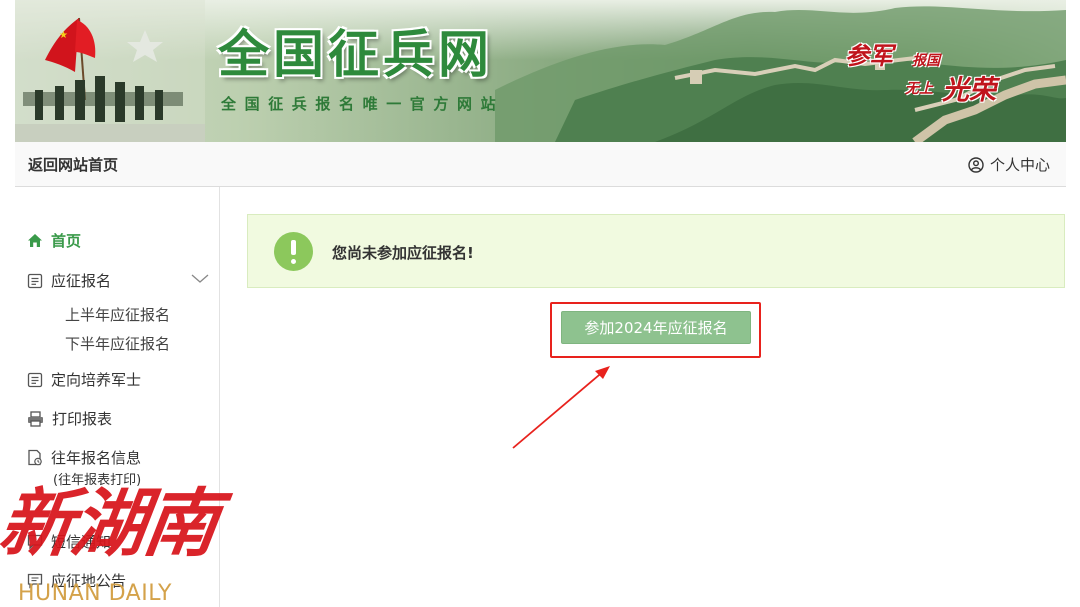  I want to click on sidebar-item-past-registration: 往年报名信息, so click(84, 457).